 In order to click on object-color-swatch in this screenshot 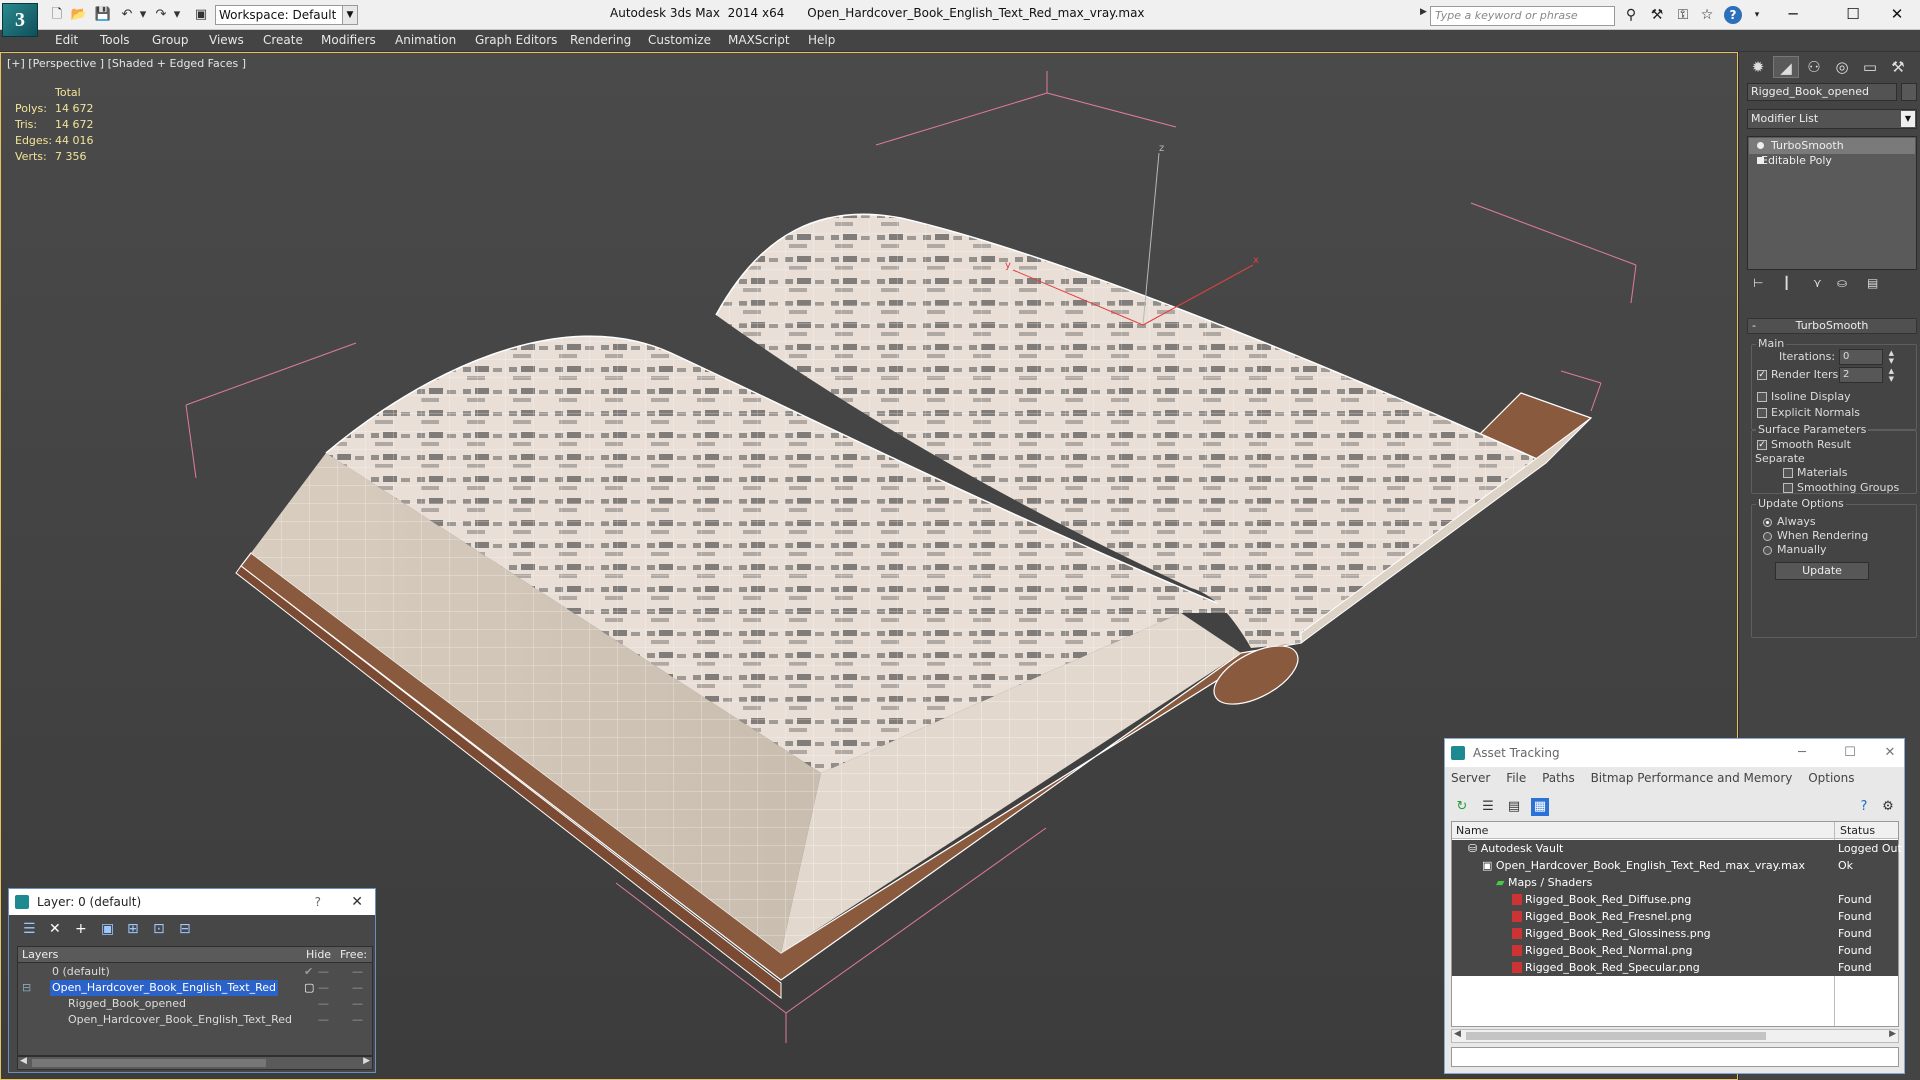, I will do `click(1909, 92)`.